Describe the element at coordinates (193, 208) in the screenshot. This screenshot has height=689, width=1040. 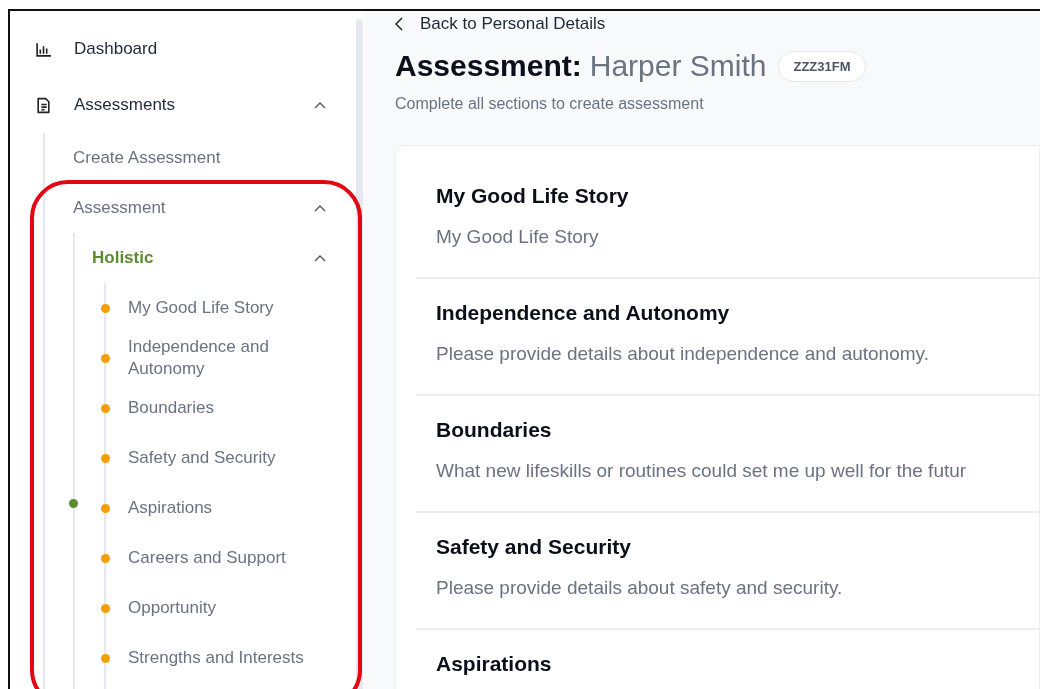
I see `nav-item: Assessment` at that location.